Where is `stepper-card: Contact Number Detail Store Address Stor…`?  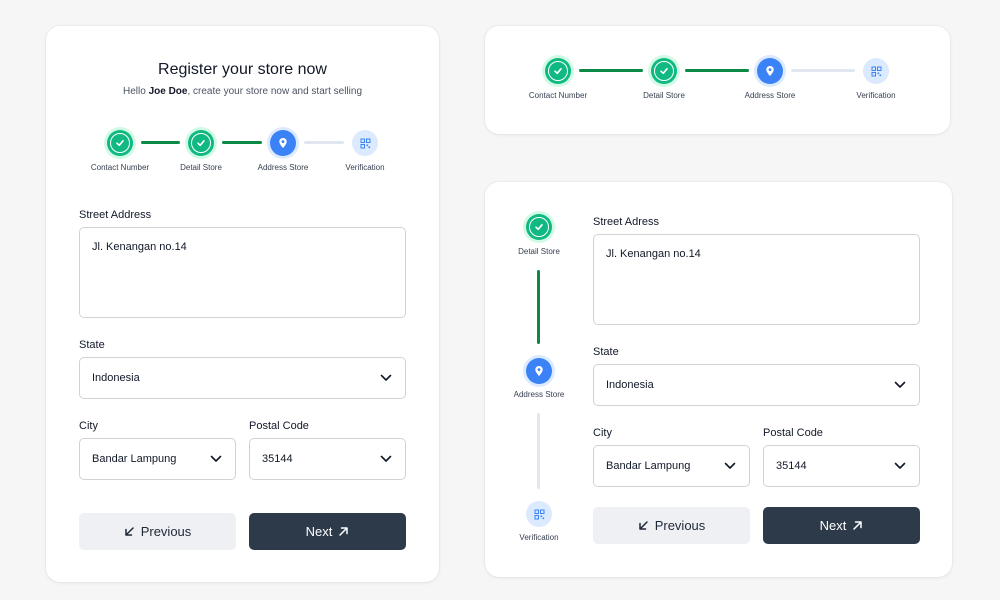 stepper-card: Contact Number Detail Store Address Stor… is located at coordinates (717, 80).